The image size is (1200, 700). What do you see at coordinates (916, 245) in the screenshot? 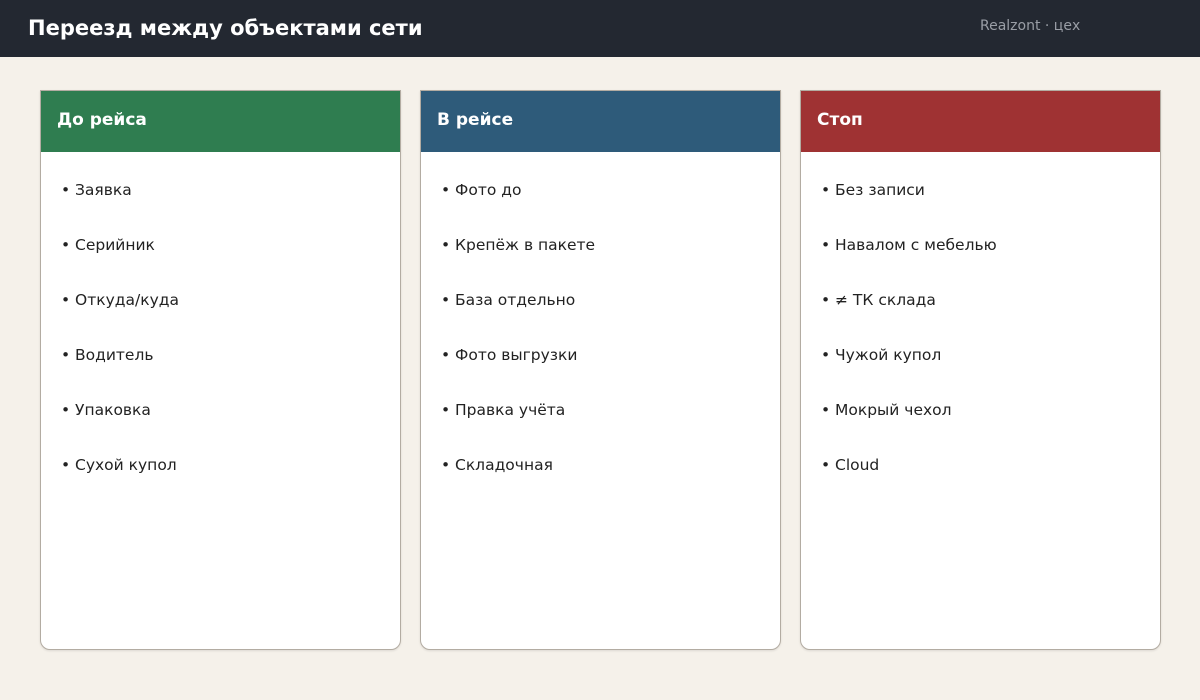
I see `list-item-label: Навалом с мебелью` at bounding box center [916, 245].